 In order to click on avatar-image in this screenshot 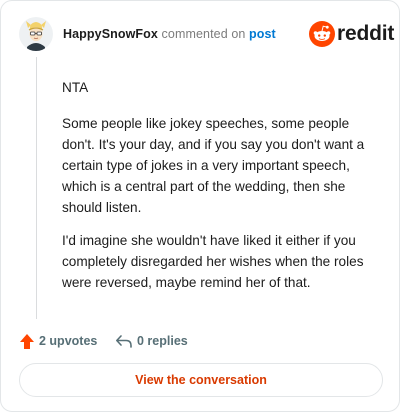, I will do `click(36, 34)`.